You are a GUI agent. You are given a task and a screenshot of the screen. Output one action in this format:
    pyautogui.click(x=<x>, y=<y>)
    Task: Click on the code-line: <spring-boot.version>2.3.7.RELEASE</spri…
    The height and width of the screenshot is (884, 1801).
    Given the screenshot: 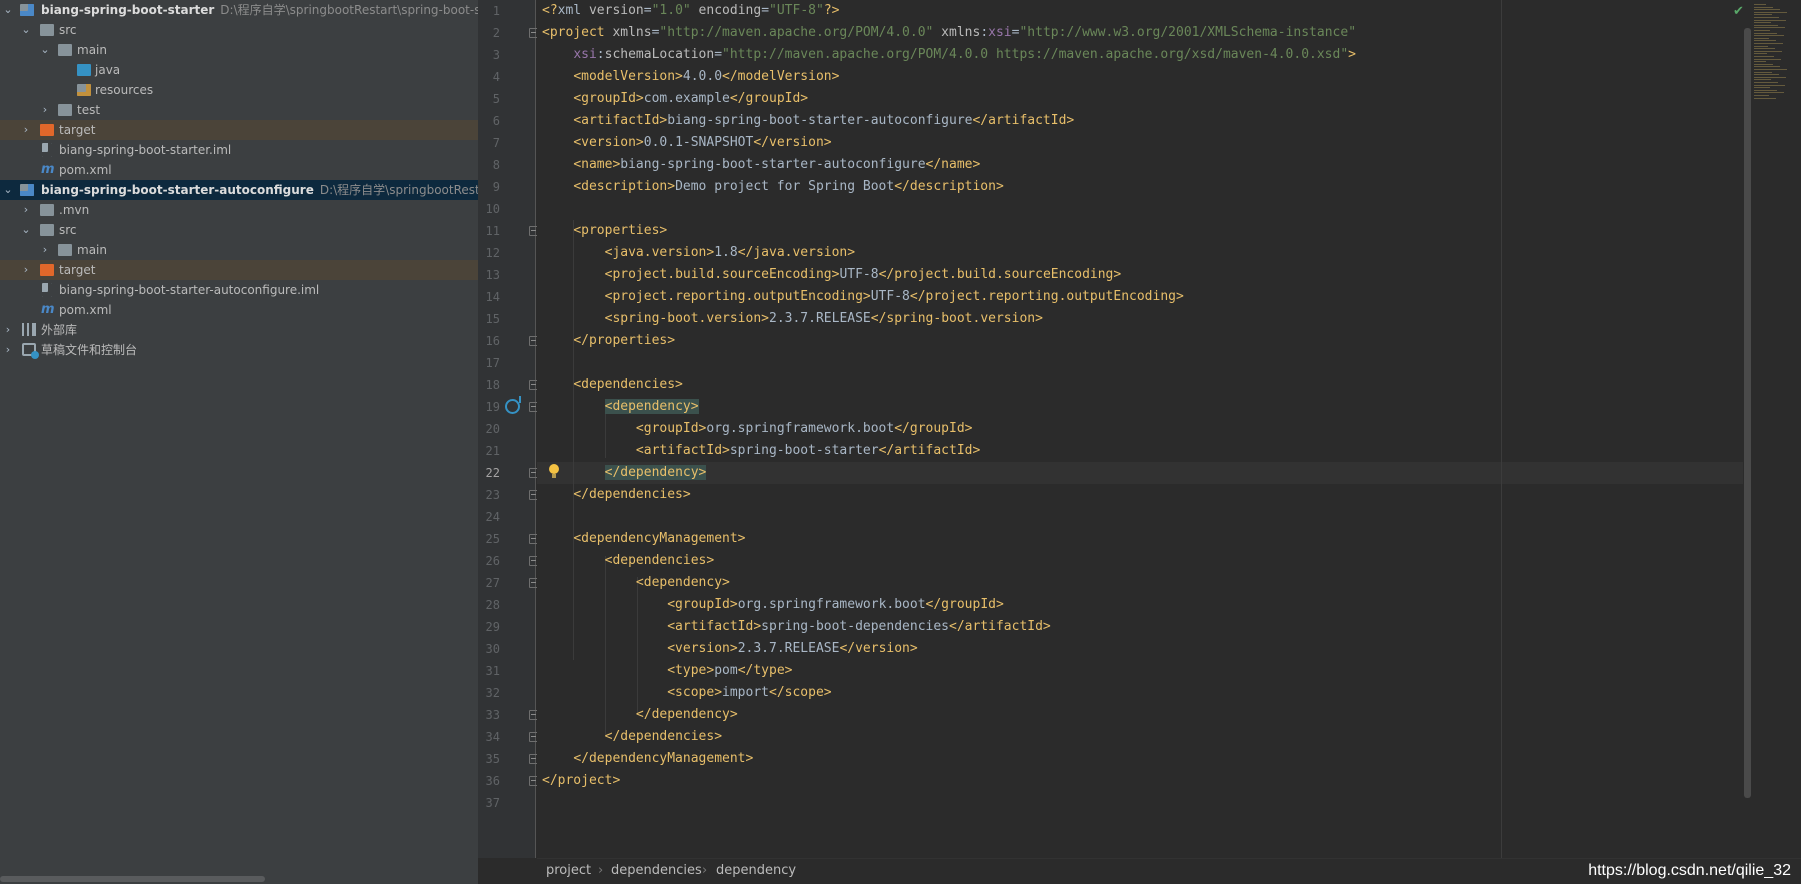 What is the action you would take?
    pyautogui.click(x=792, y=319)
    